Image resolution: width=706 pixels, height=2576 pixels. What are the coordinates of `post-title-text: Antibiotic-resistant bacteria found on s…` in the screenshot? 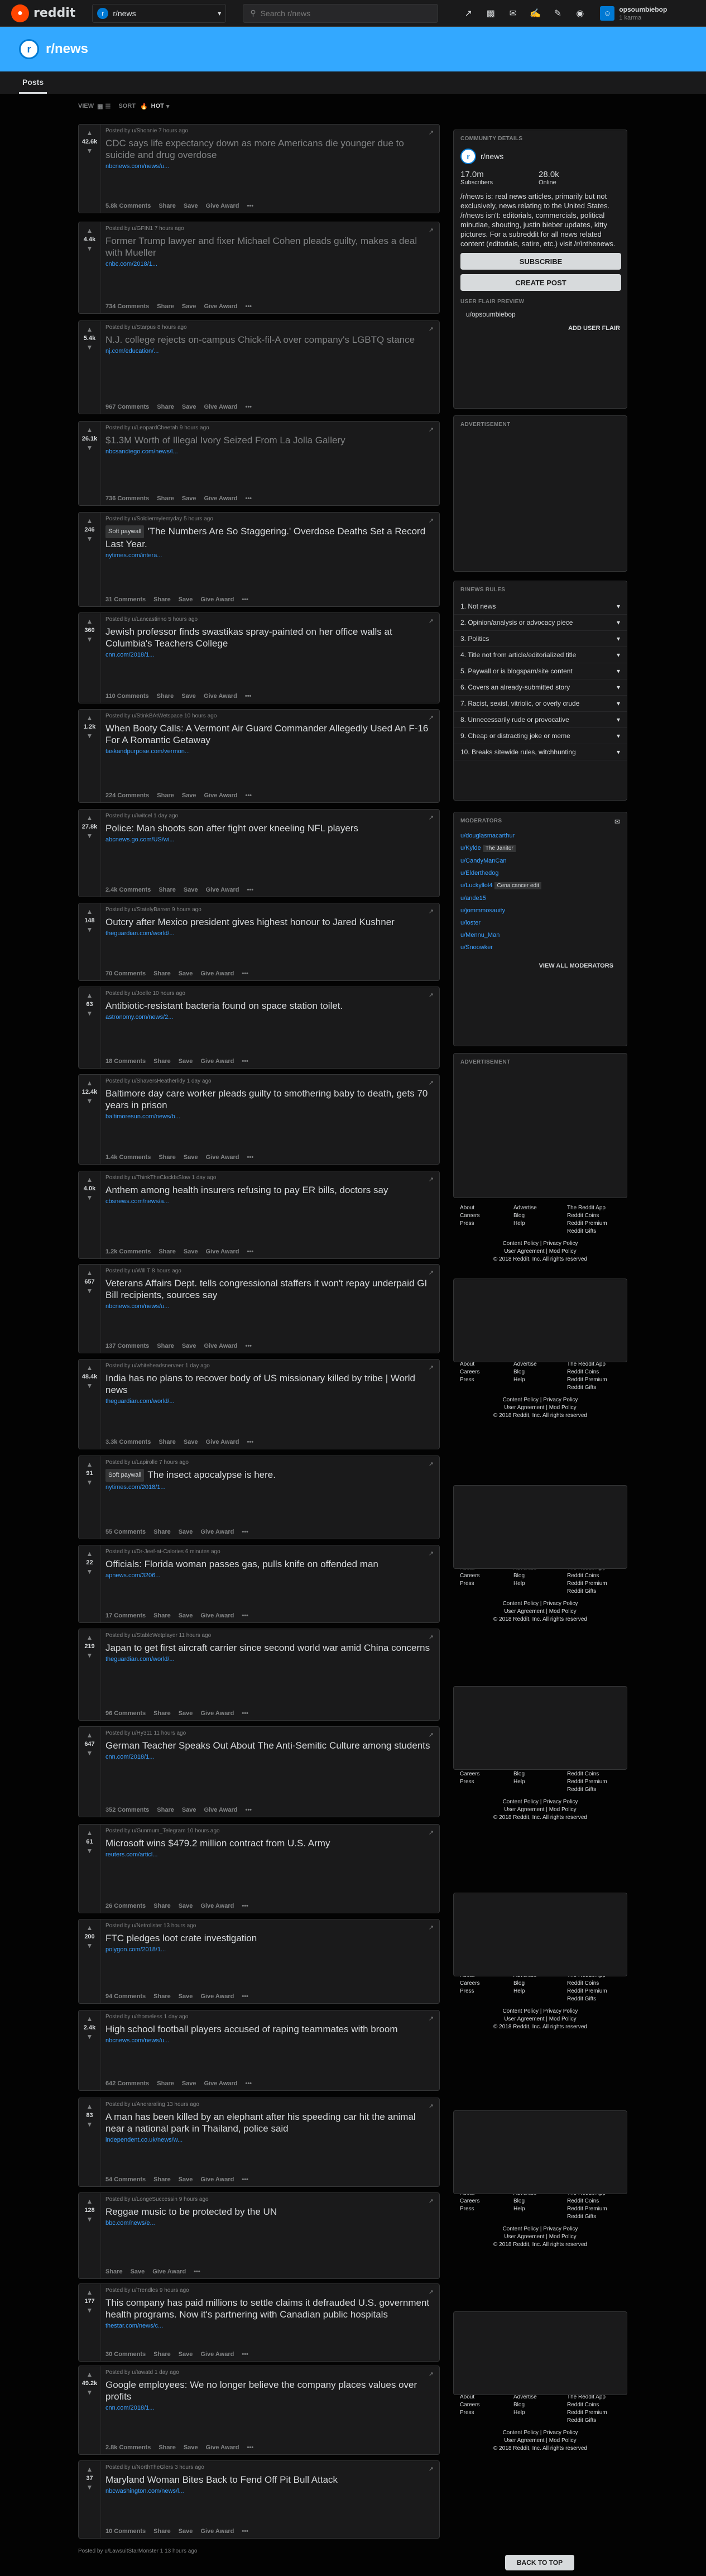 It's located at (224, 1005).